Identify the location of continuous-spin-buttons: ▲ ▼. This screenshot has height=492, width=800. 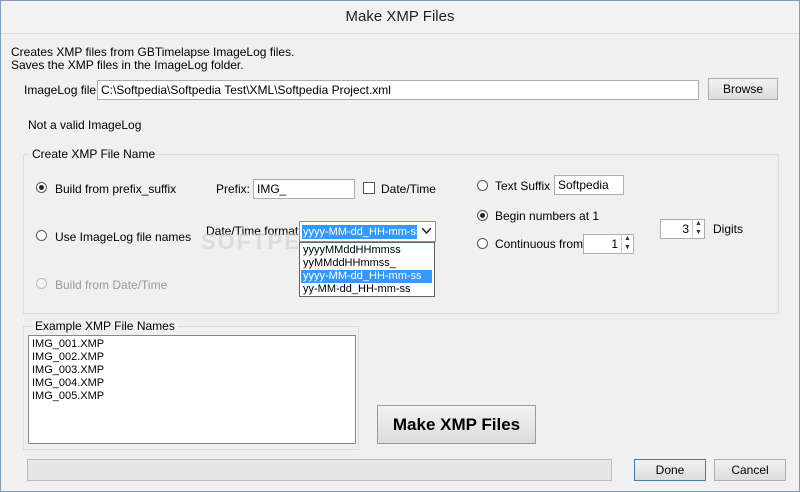
(627, 244).